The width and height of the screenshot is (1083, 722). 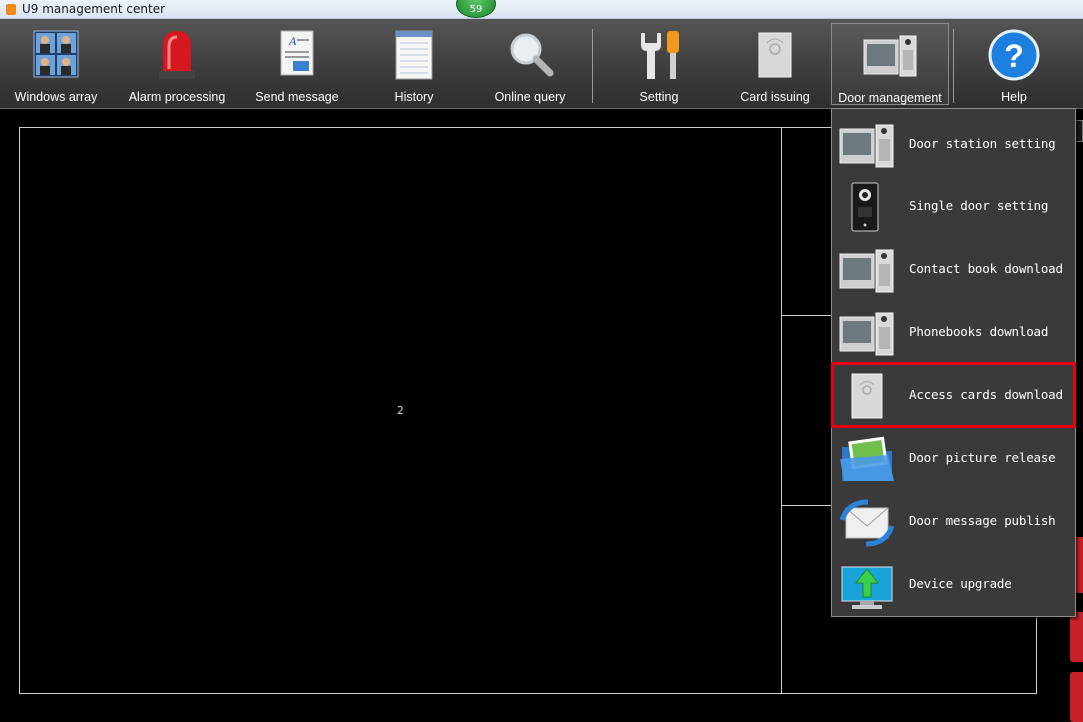 I want to click on help-icon: ?, so click(x=1014, y=55).